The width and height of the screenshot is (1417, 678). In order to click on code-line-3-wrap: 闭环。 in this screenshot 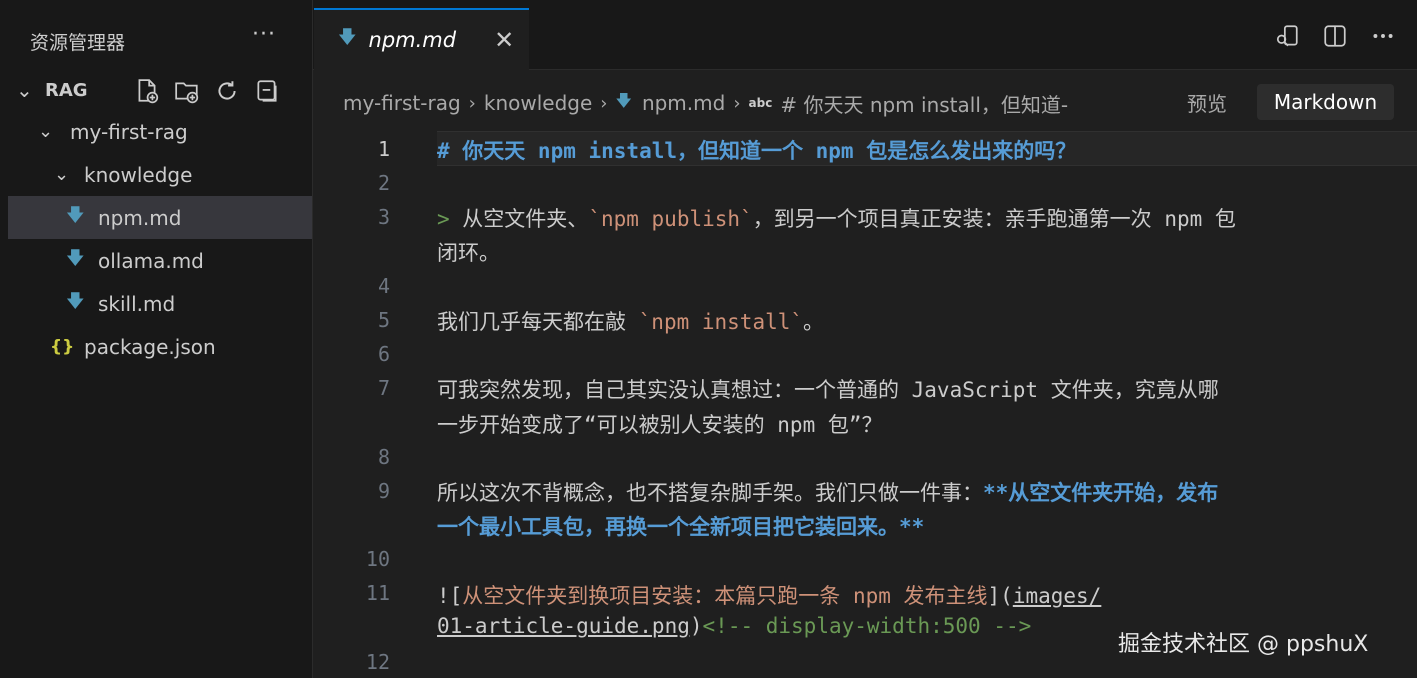, I will do `click(468, 253)`.